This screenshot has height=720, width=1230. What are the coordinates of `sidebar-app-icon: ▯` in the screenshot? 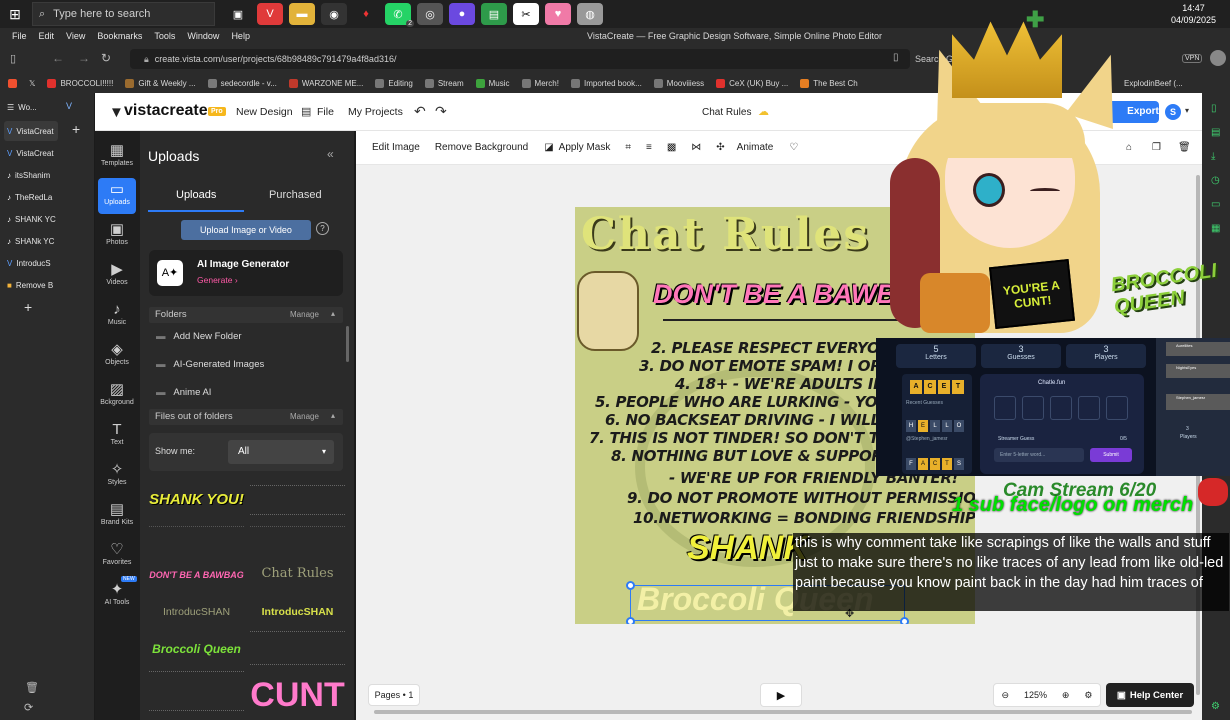 It's located at (1214, 108).